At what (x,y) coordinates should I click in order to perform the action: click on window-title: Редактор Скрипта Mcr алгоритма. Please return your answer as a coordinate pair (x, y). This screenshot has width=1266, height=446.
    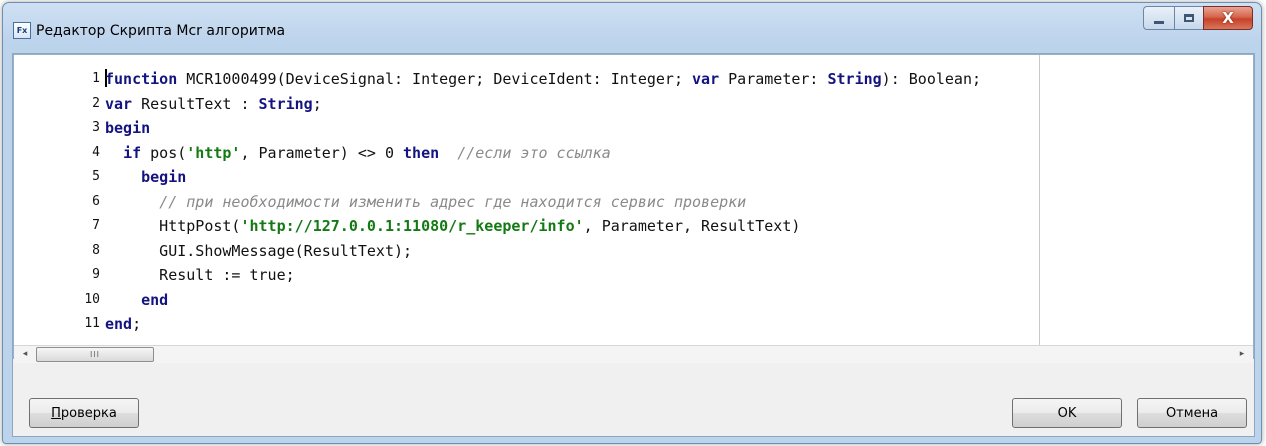
    Looking at the image, I should click on (161, 31).